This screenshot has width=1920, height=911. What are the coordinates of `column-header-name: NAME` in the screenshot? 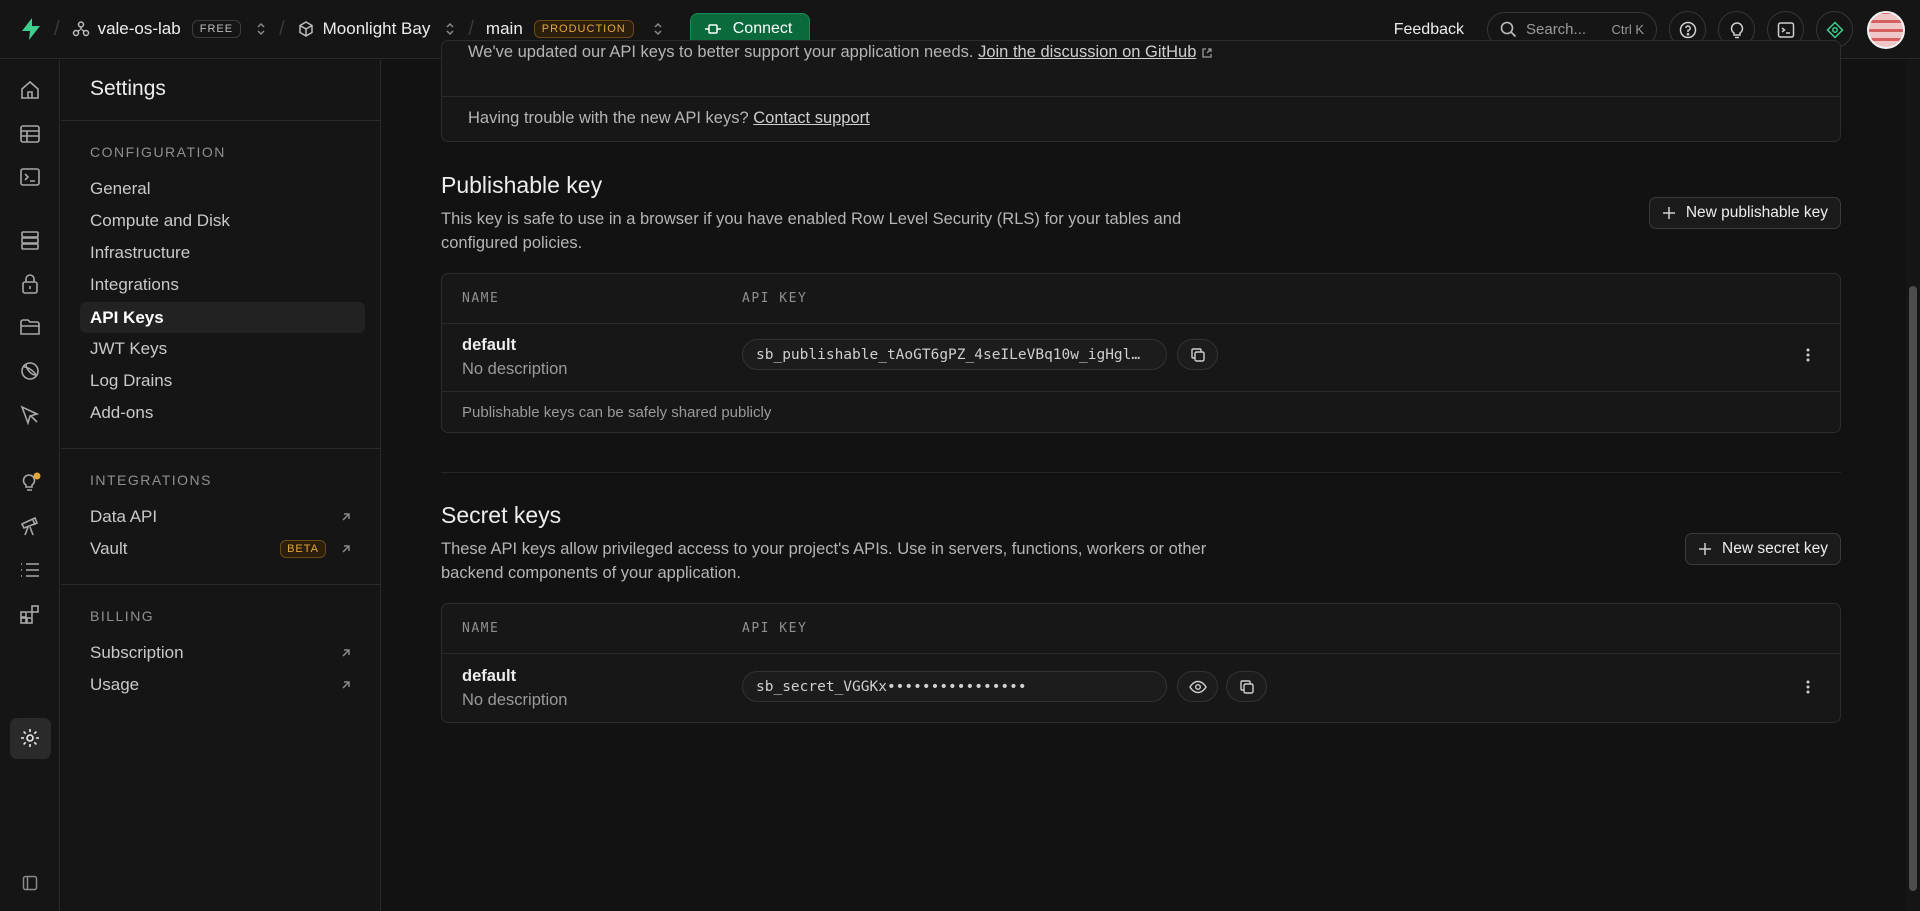 It's located at (481, 628).